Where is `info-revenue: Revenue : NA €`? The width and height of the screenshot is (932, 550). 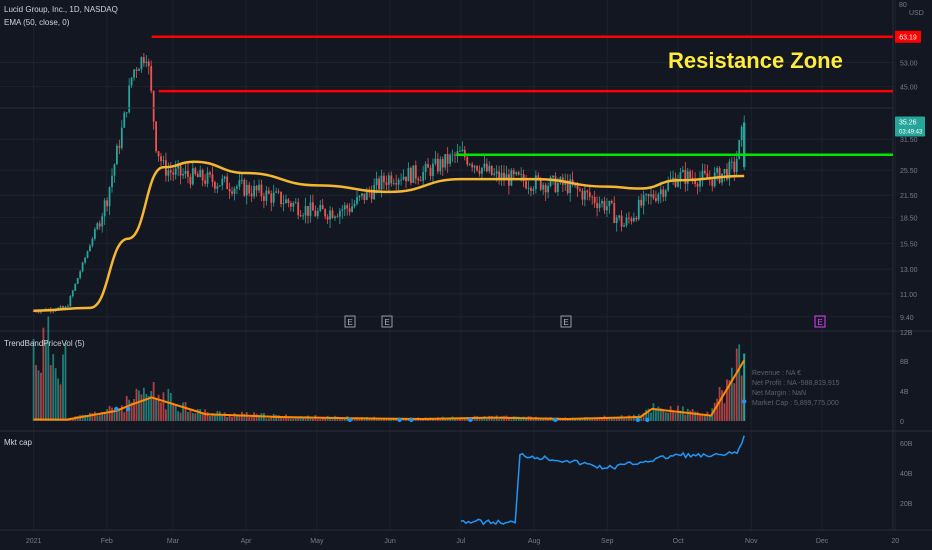
info-revenue: Revenue : NA € is located at coordinates (776, 373).